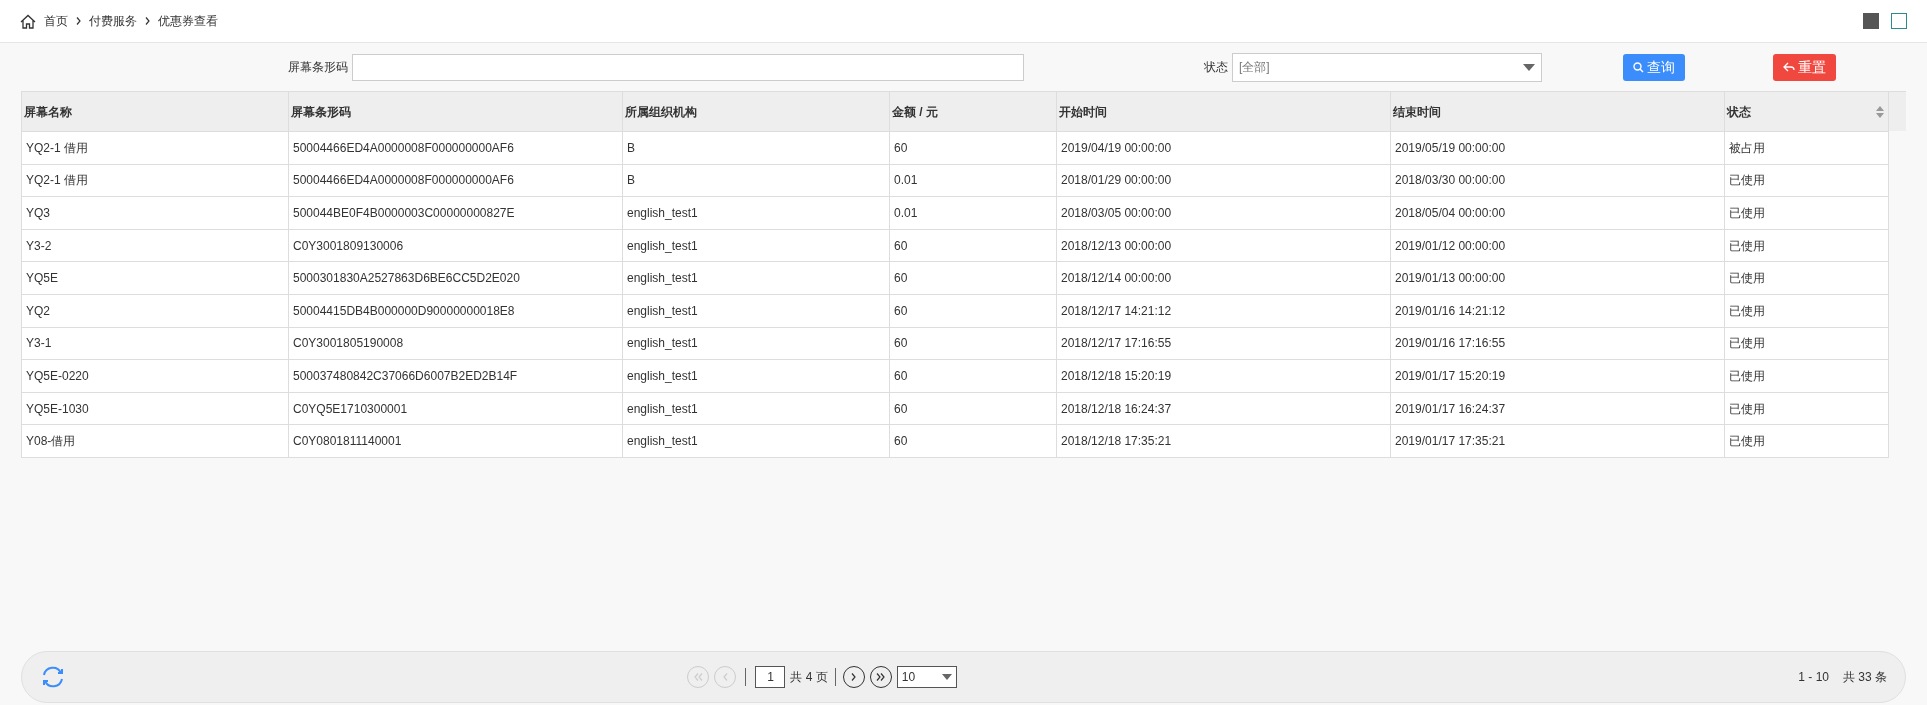  I want to click on table-cell: 5000301830A2527863D6BE6CC5D2E020, so click(455, 278).